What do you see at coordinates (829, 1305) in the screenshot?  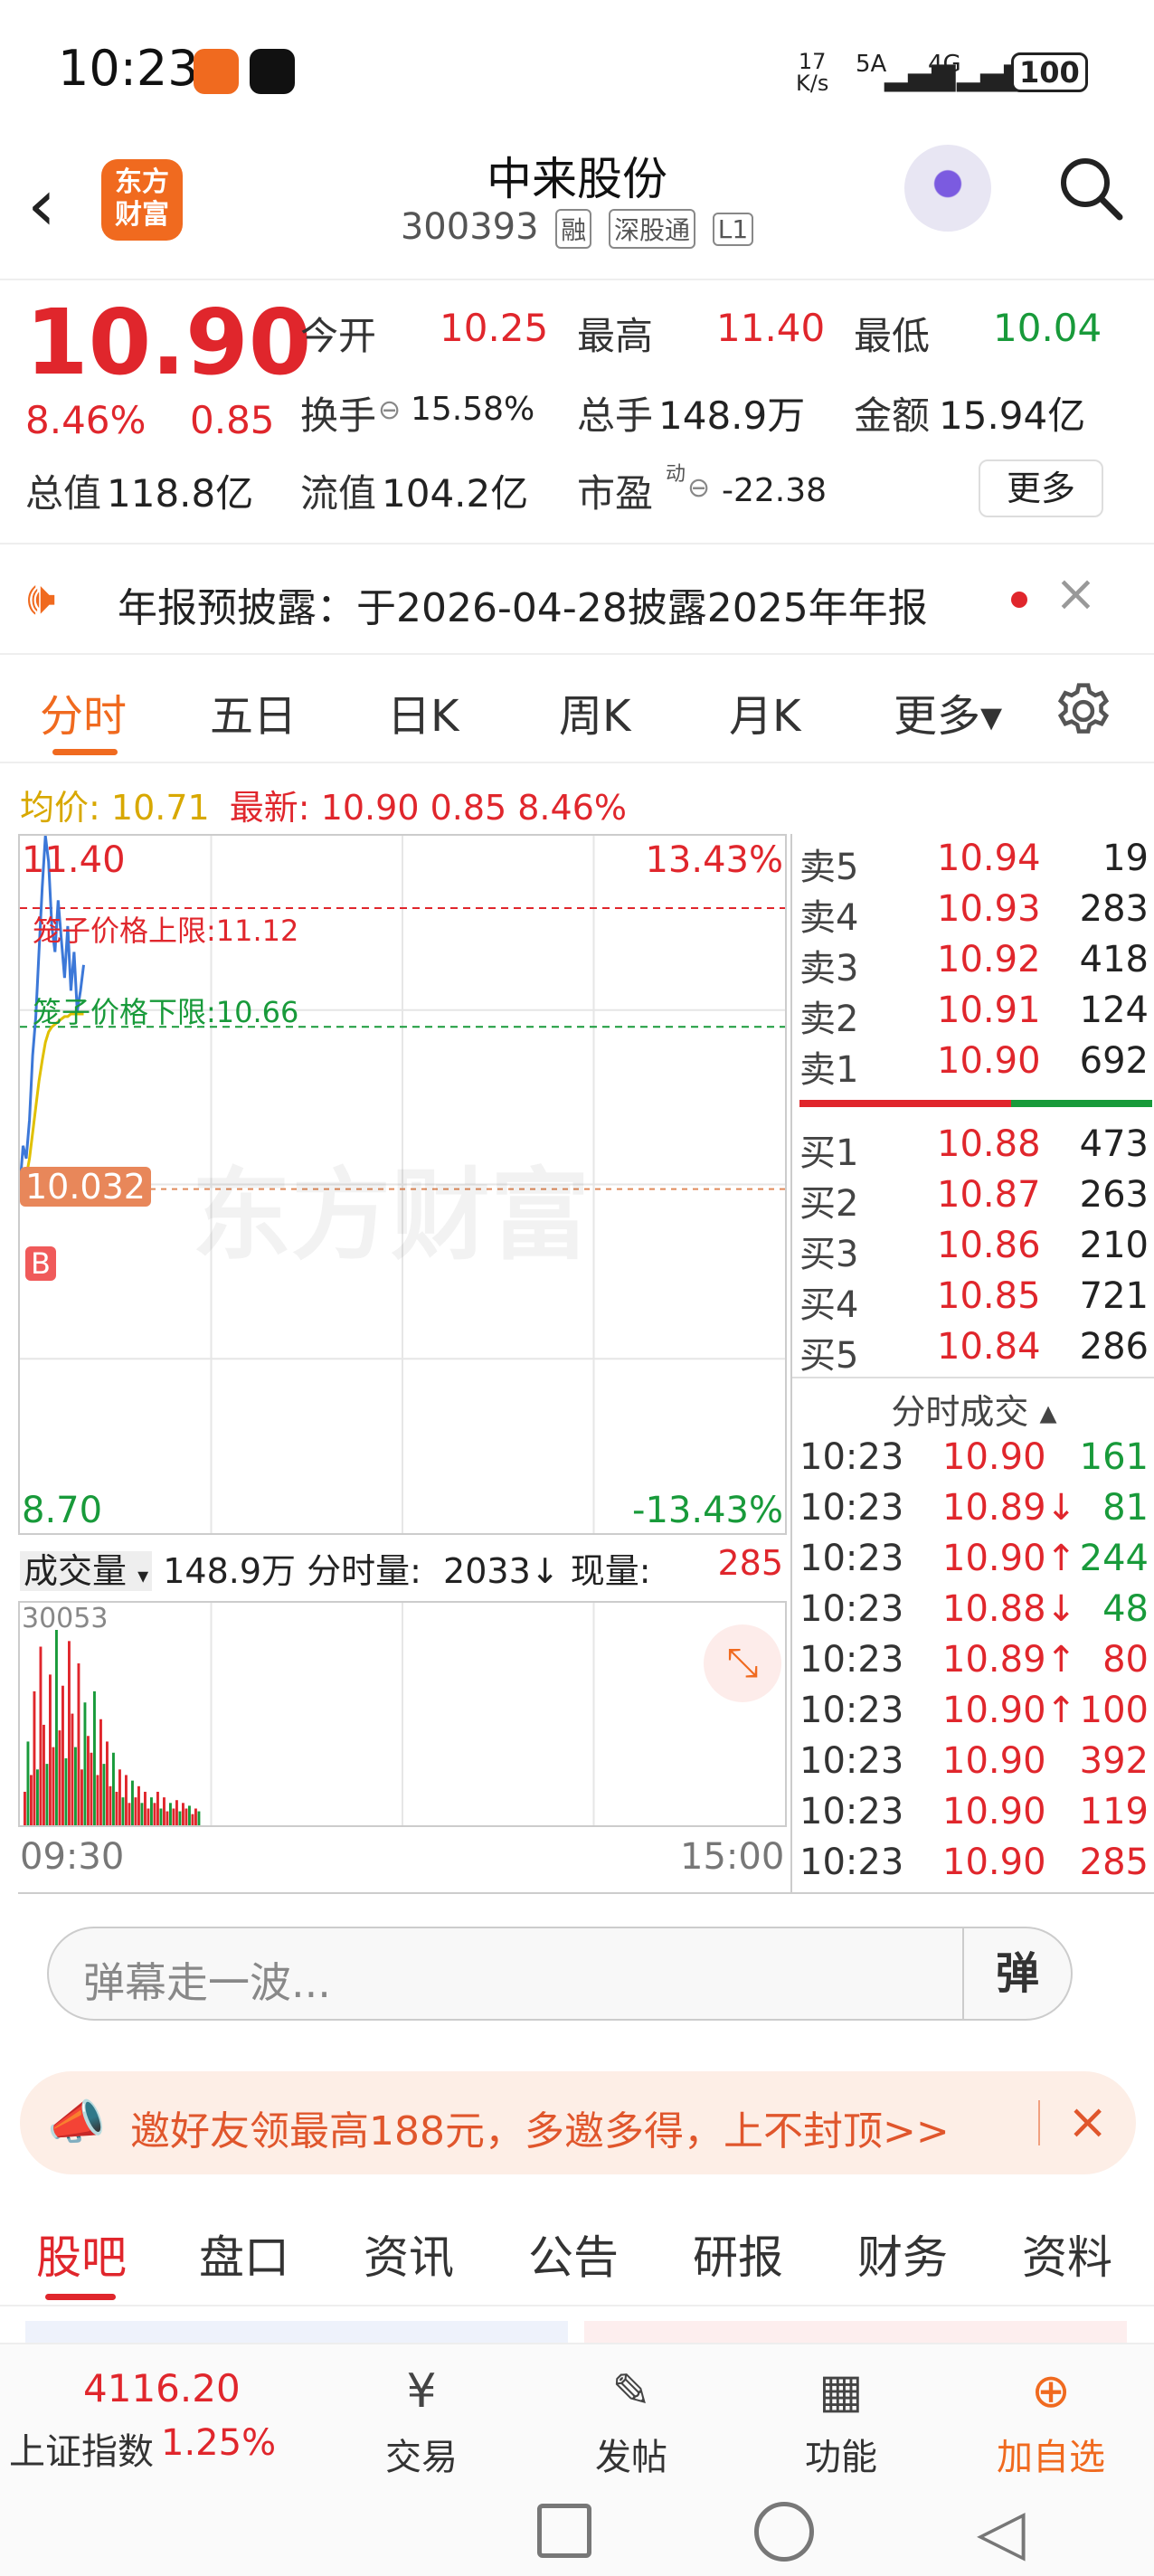 I see `level-label: 买4` at bounding box center [829, 1305].